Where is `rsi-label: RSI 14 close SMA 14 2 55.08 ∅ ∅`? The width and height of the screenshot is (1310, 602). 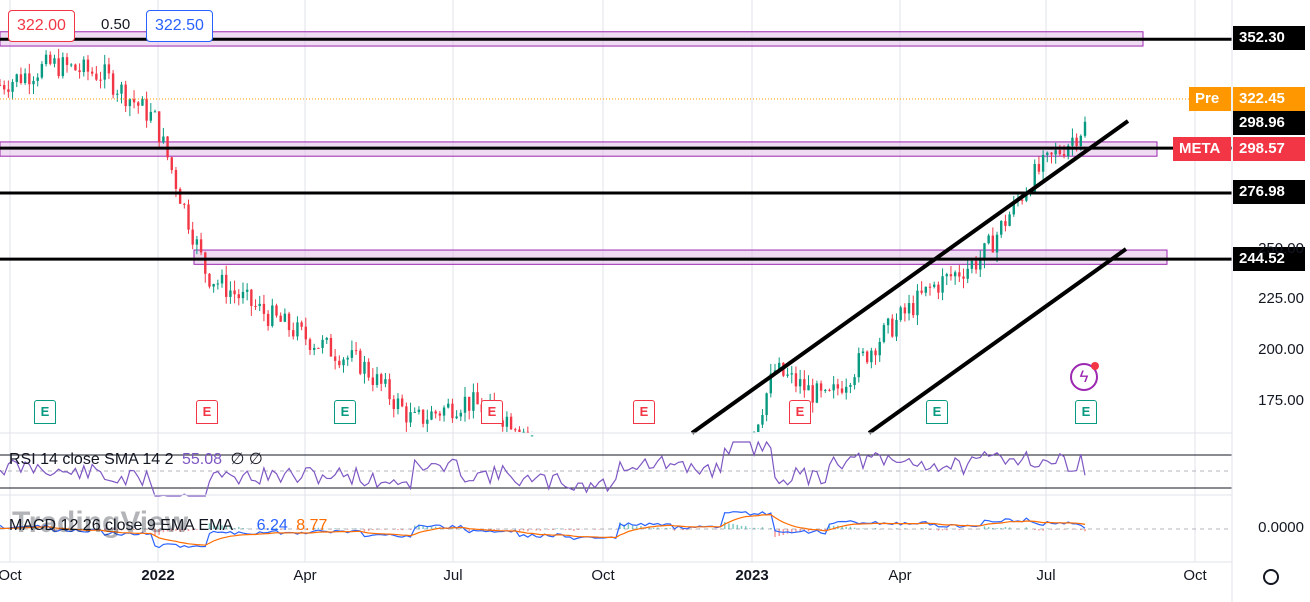
rsi-label: RSI 14 close SMA 14 2 55.08 ∅ ∅ is located at coordinates (136, 459).